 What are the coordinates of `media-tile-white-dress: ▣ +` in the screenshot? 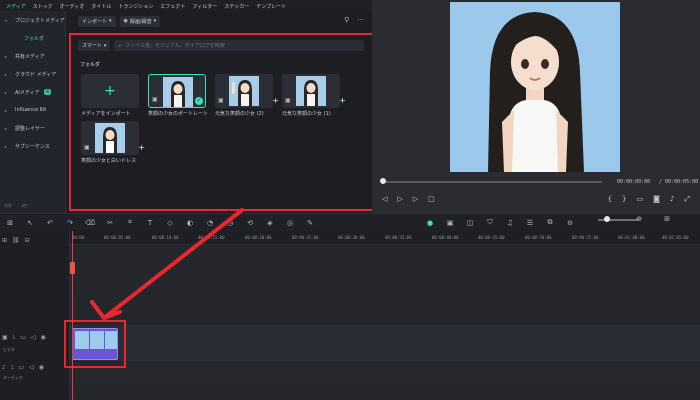 It's located at (113, 138).